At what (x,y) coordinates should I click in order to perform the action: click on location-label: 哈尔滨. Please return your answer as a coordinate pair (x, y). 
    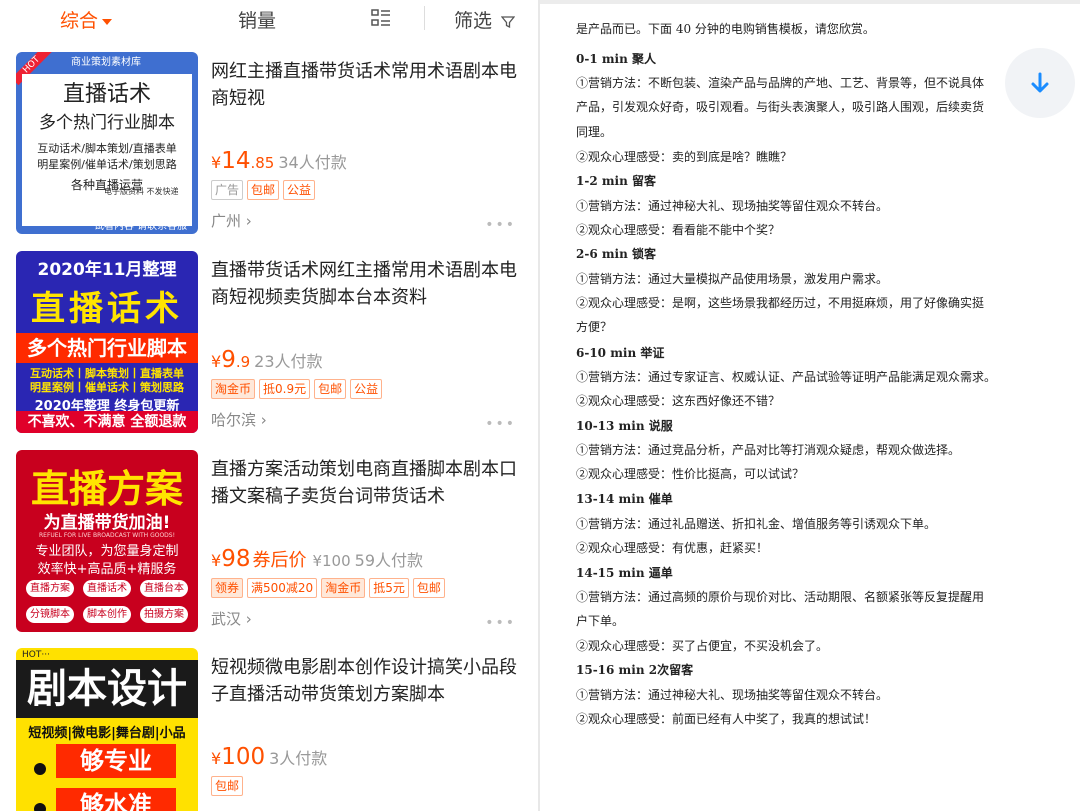
    Looking at the image, I should click on (234, 420).